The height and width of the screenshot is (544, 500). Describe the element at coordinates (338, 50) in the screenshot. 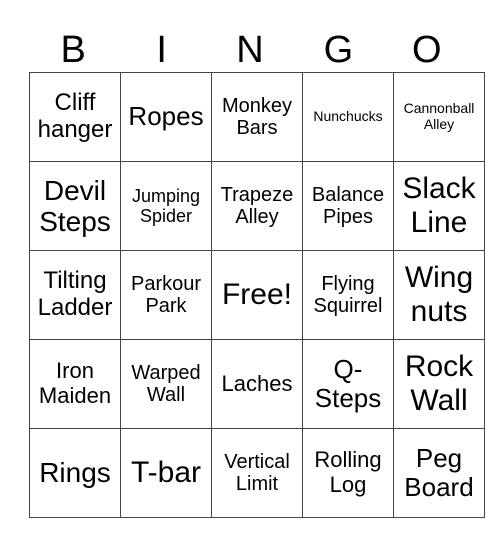

I see `header-letter-g: G` at that location.